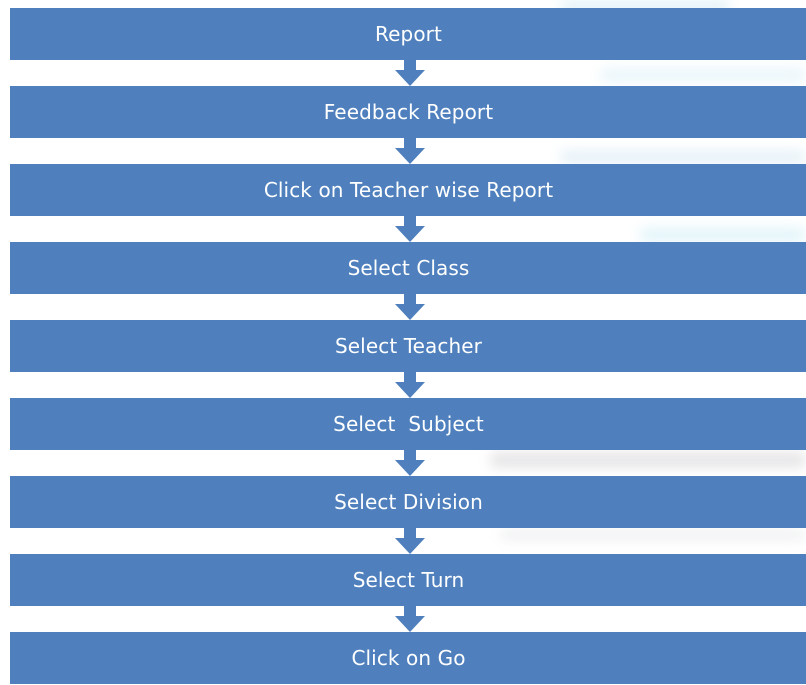  I want to click on step-label: Select Teacher, so click(408, 346).